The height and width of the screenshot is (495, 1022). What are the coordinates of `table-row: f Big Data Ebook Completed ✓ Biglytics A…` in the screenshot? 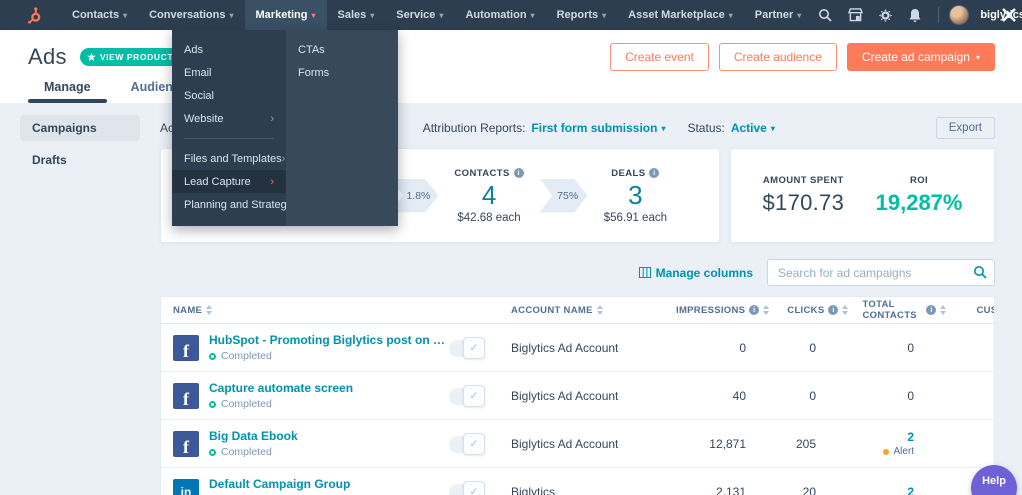 It's located at (577, 444).